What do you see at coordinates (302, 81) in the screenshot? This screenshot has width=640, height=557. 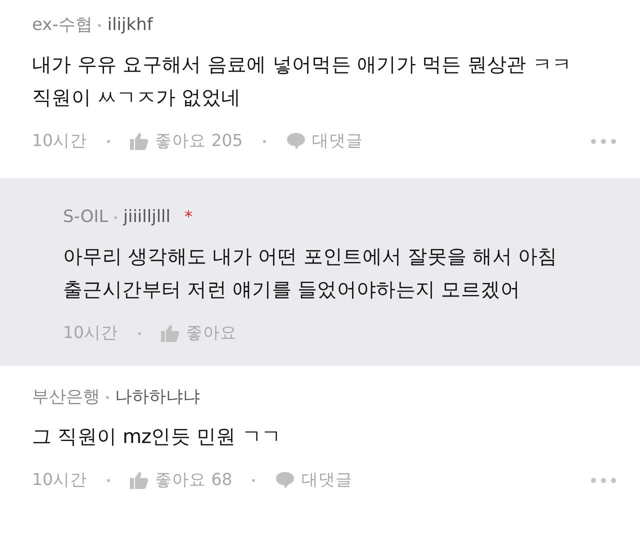 I see `comment-text: 내가 우유 요구해서 음료에 넣어먹든 애기가 먹든 뭔상관 ㅋㅋ 직원이 ㅆㄱㅈ가 없었네` at bounding box center [302, 81].